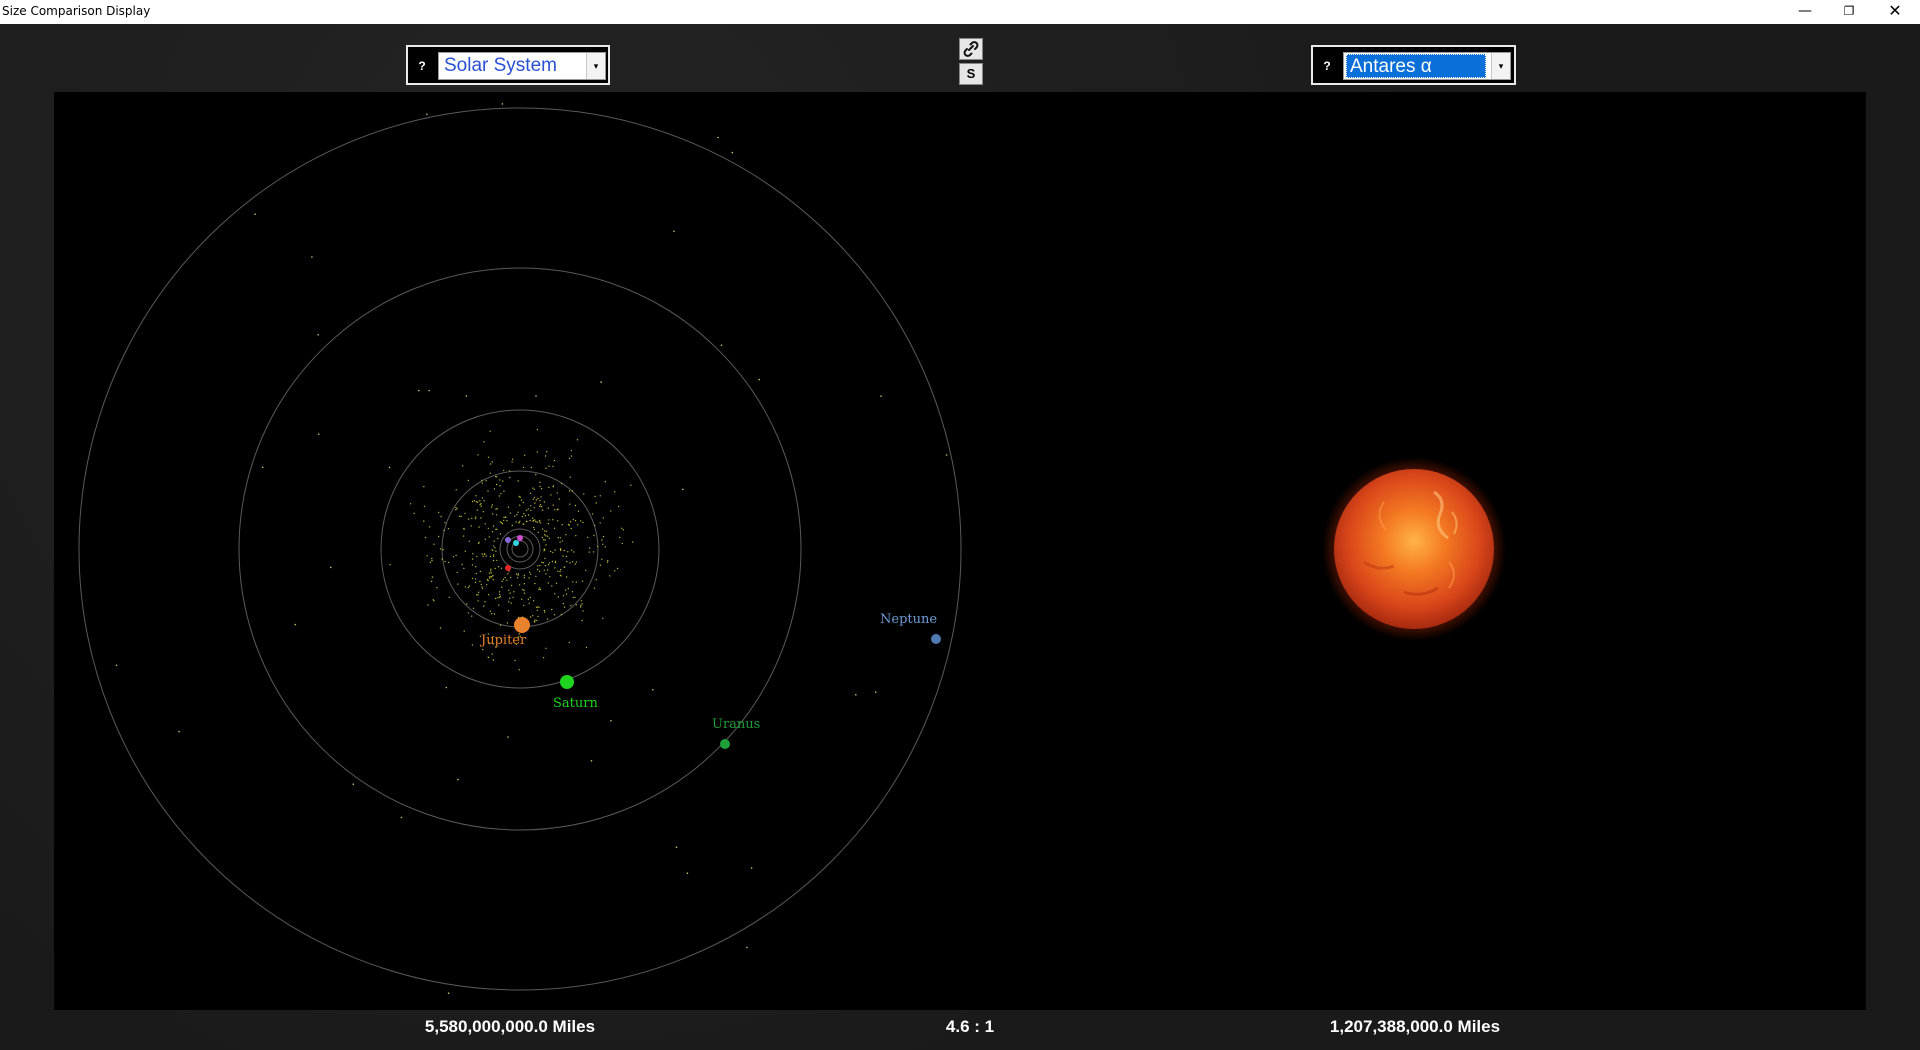 This screenshot has height=1050, width=1920. Describe the element at coordinates (422, 66) in the screenshot. I see `left-help-button: ?` at that location.